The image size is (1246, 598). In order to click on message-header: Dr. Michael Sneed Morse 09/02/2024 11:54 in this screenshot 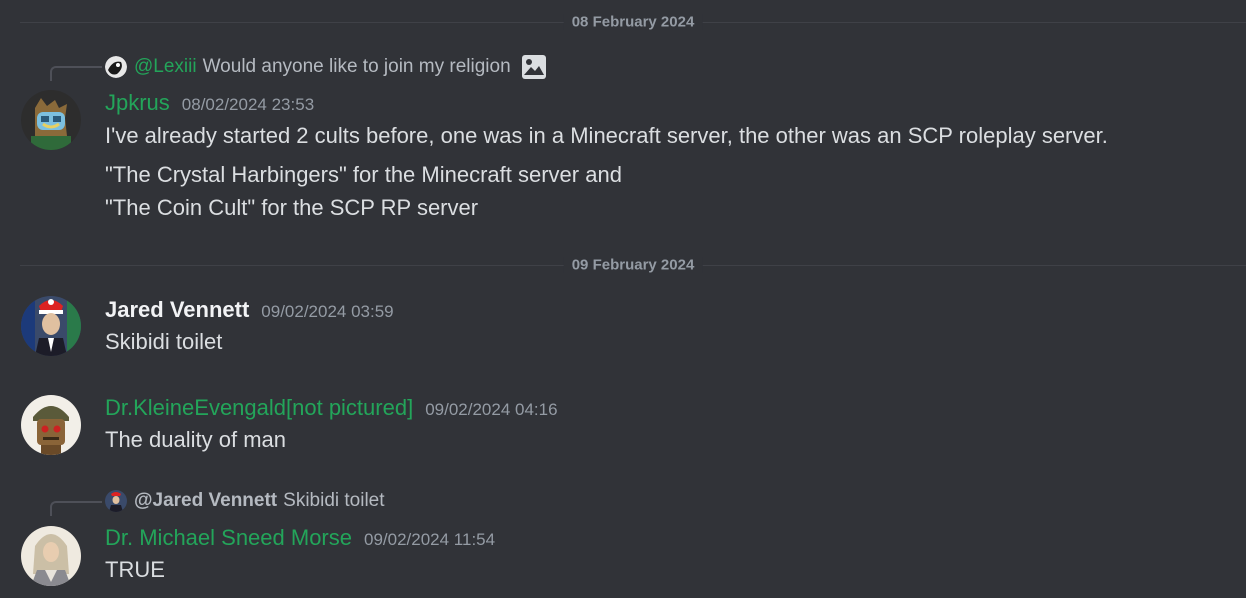, I will do `click(300, 538)`.